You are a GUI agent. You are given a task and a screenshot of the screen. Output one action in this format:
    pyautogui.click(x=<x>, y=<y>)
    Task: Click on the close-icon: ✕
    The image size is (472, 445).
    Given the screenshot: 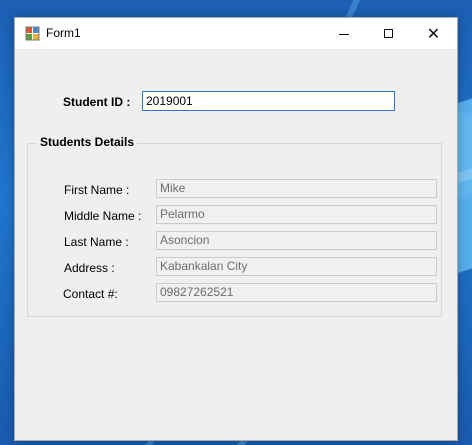 What is the action you would take?
    pyautogui.click(x=433, y=33)
    